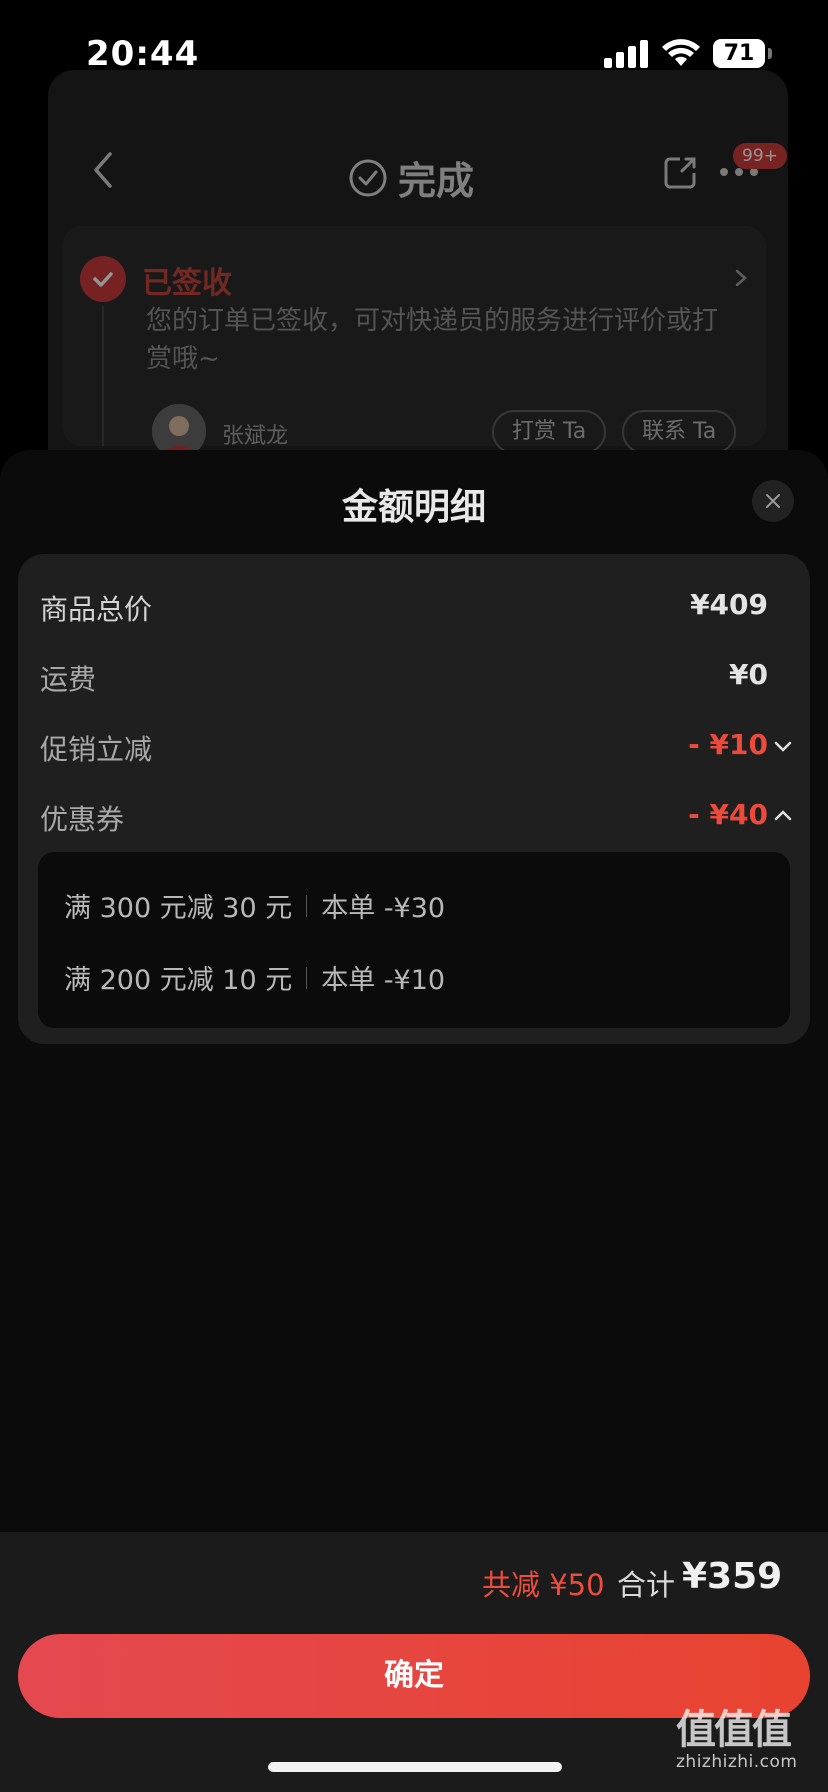  I want to click on status-time: 20:44, so click(143, 54).